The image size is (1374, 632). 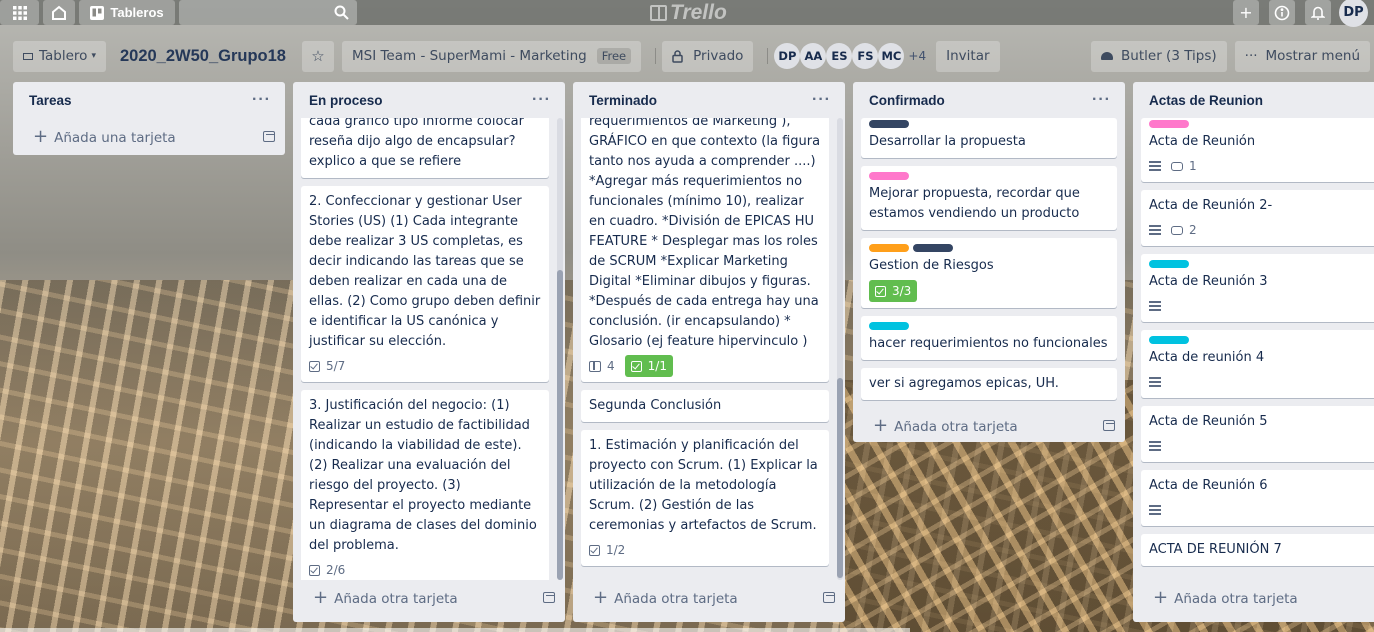 I want to click on visibility-label: Privado, so click(x=718, y=56).